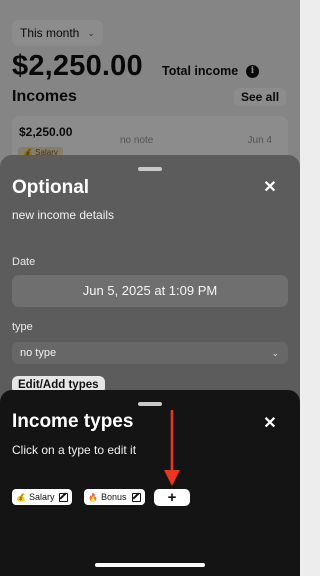 The image size is (320, 576). What do you see at coordinates (150, 291) in the screenshot?
I see `date-picker: Jun 5, 2025 at 1:09 PM` at bounding box center [150, 291].